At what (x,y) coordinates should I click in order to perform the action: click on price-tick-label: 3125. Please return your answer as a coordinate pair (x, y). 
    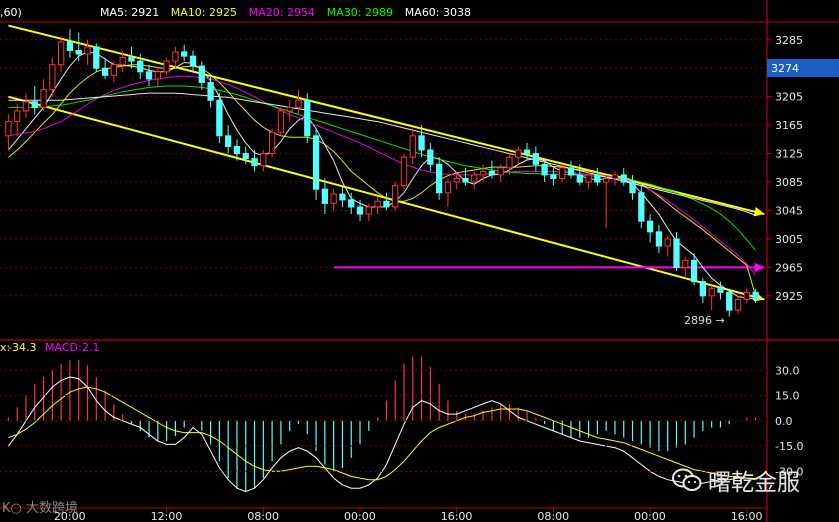
    Looking at the image, I should click on (789, 154).